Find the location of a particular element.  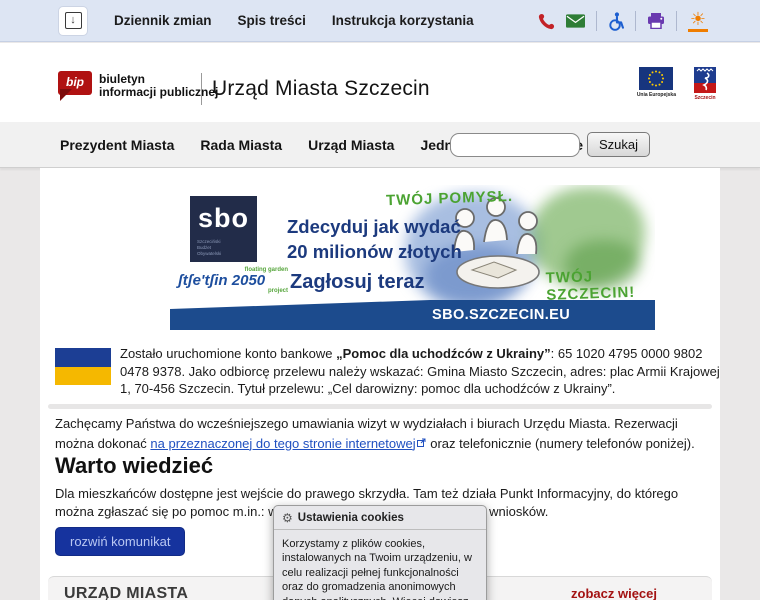

expand-message-button: rozwiń komunikat is located at coordinates (120, 541).